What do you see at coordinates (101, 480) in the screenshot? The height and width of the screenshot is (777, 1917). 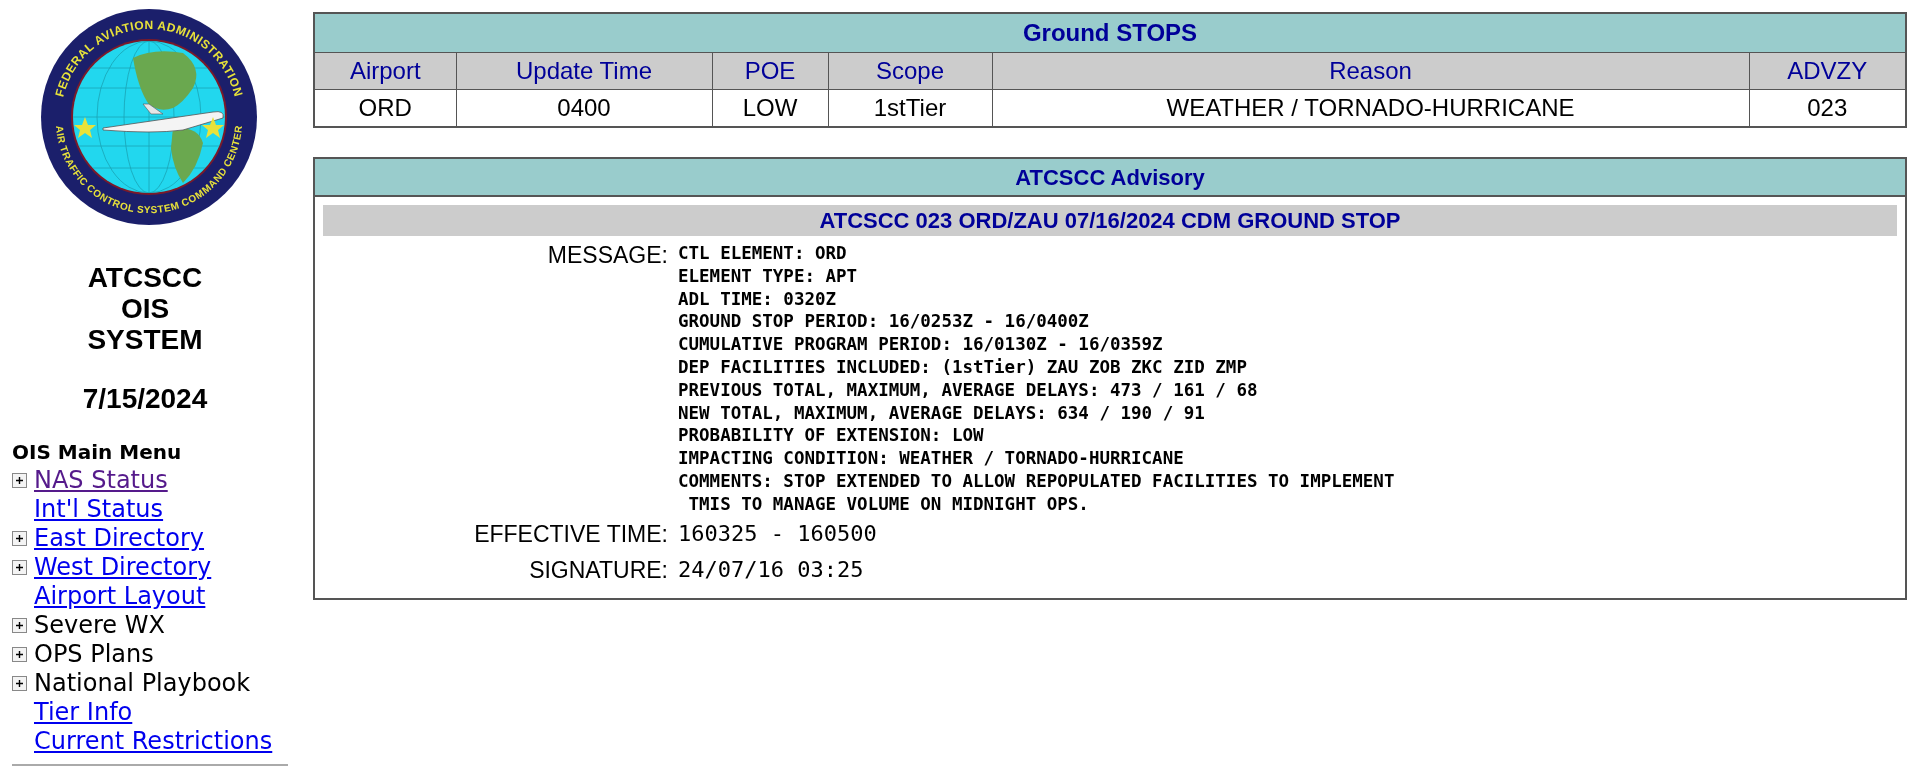 I see `menu-link: NAS Status` at bounding box center [101, 480].